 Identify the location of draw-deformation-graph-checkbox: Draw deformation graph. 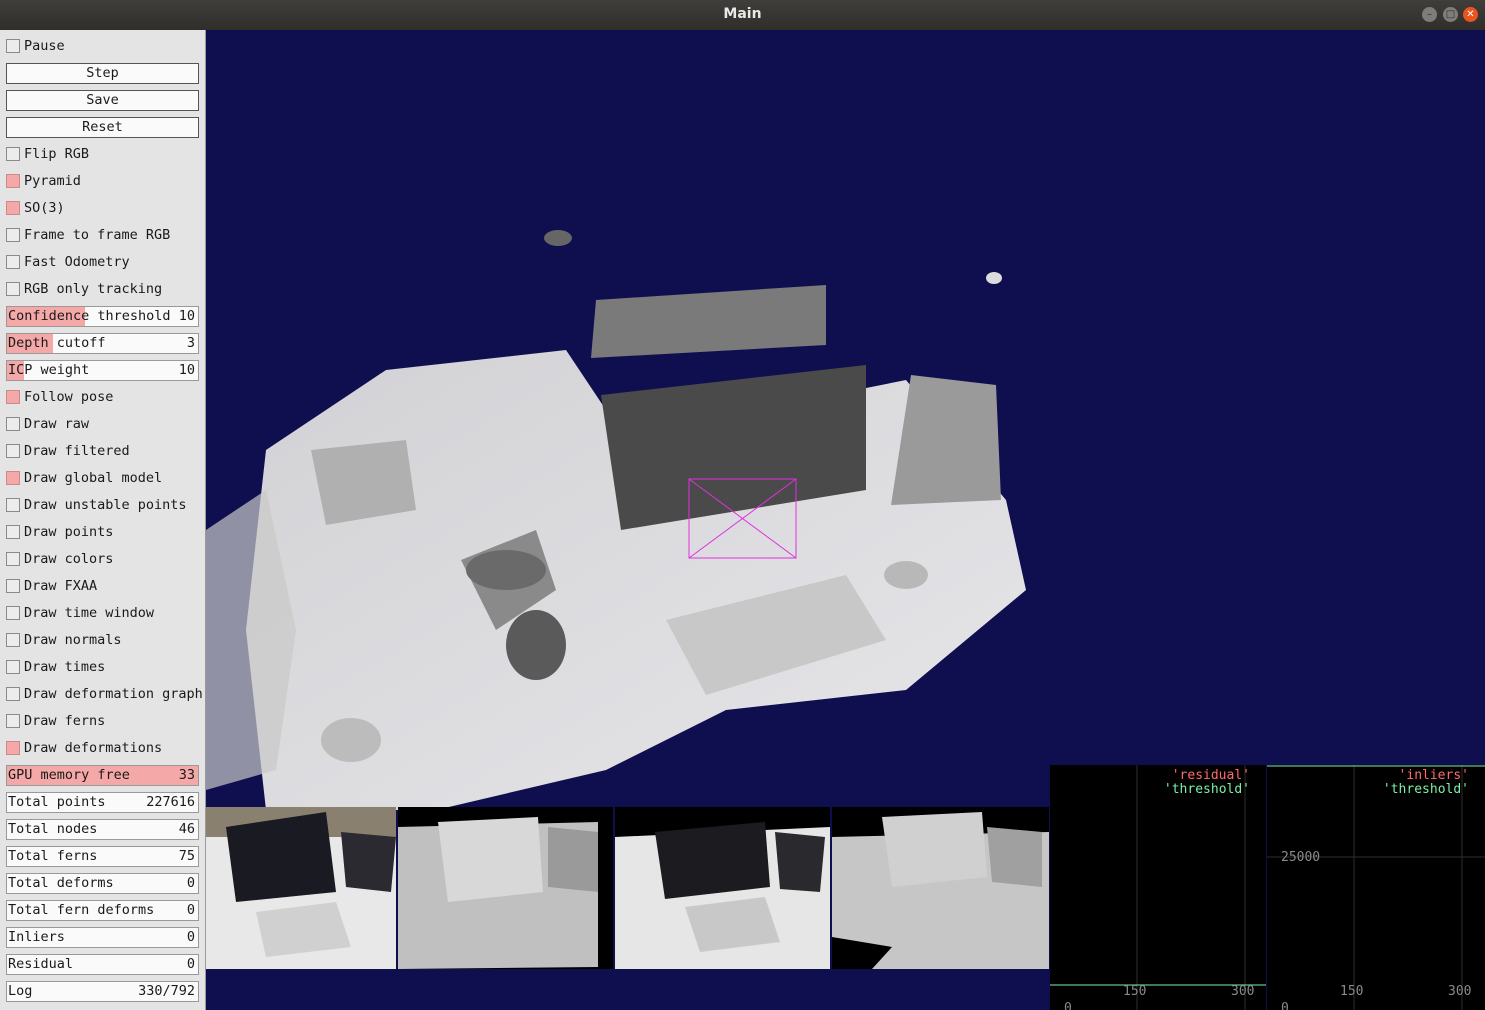
(104, 695).